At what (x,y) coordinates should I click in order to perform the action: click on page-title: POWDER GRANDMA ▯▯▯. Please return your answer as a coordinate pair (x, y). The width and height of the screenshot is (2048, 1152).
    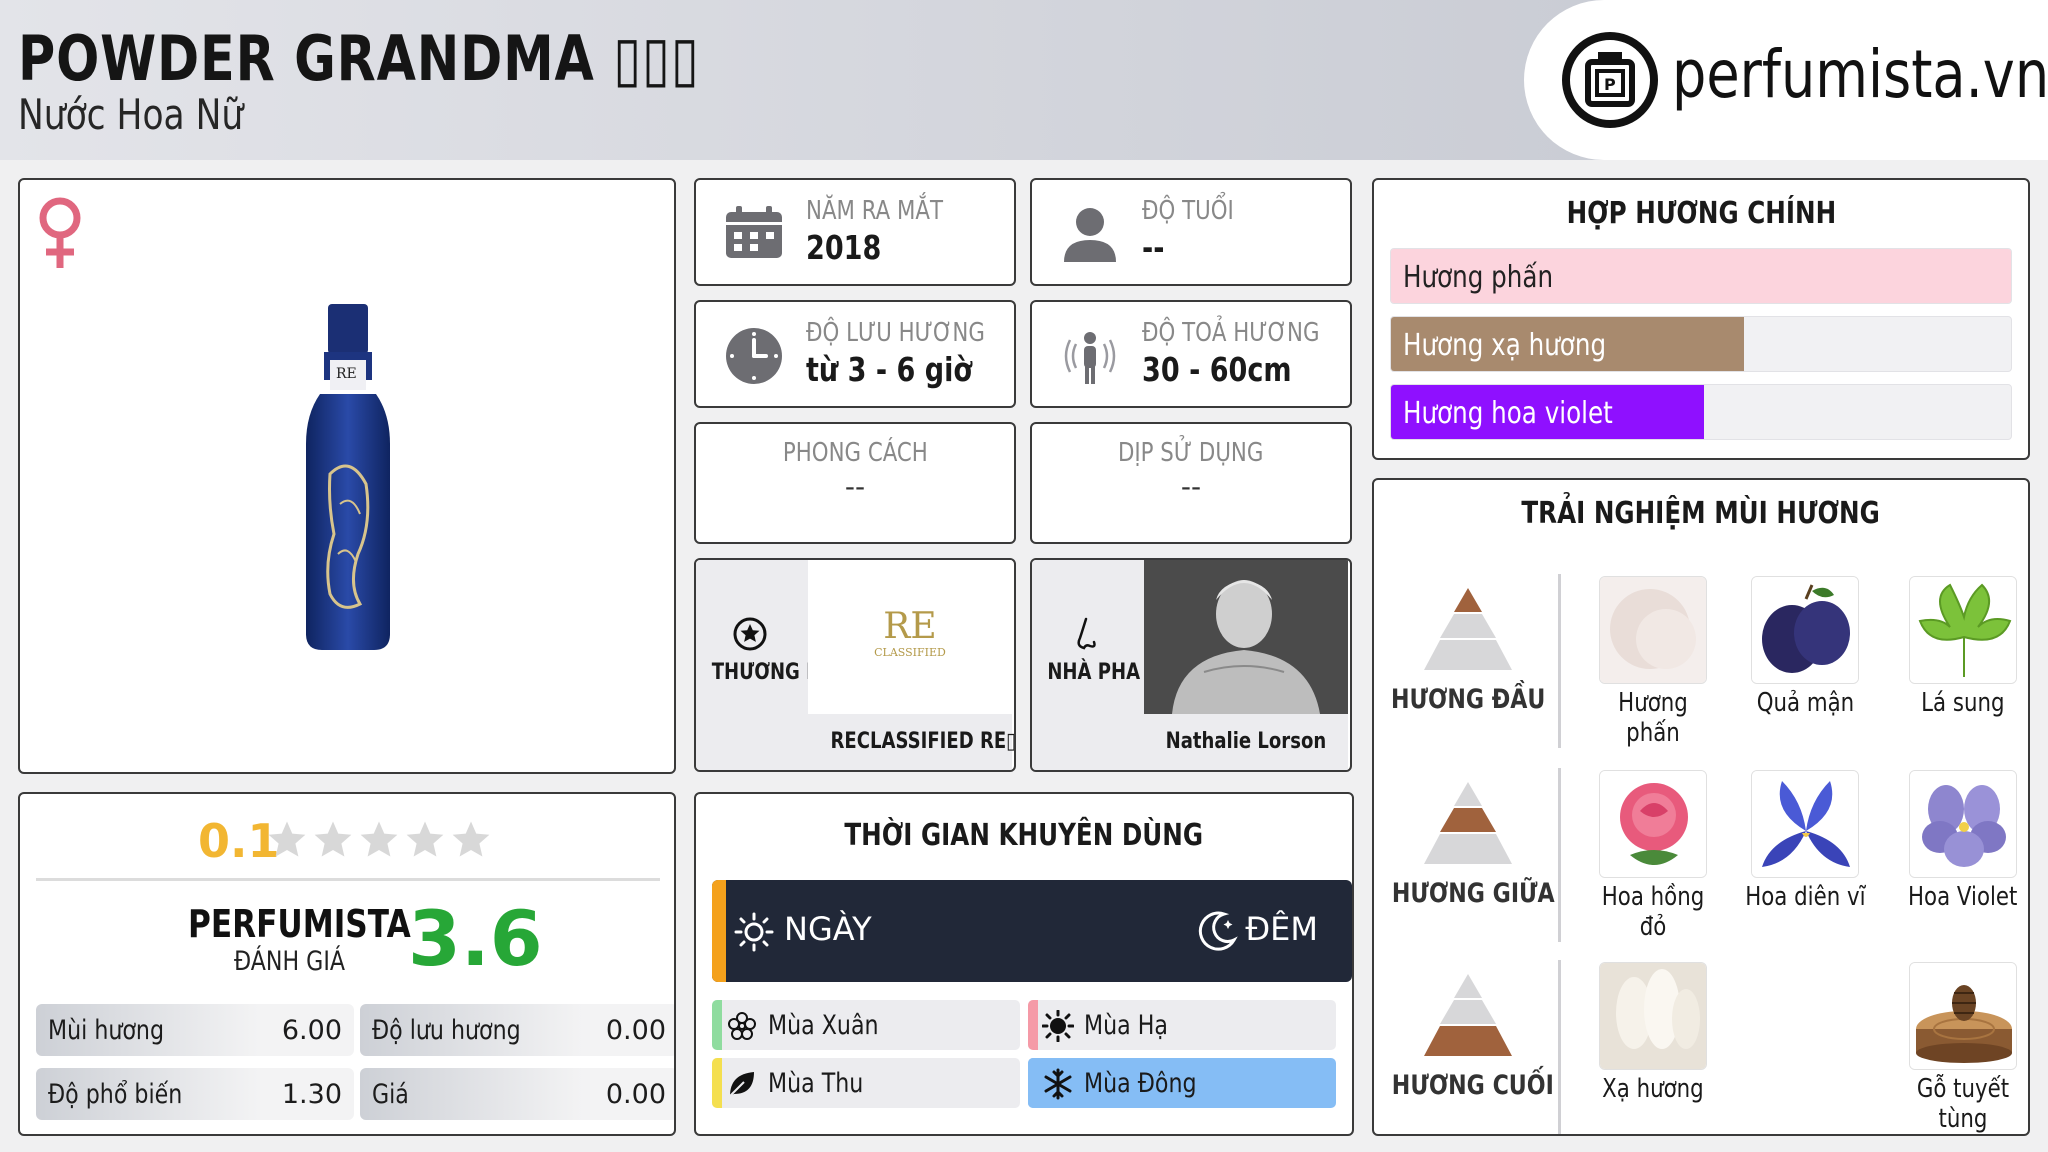
    Looking at the image, I should click on (359, 58).